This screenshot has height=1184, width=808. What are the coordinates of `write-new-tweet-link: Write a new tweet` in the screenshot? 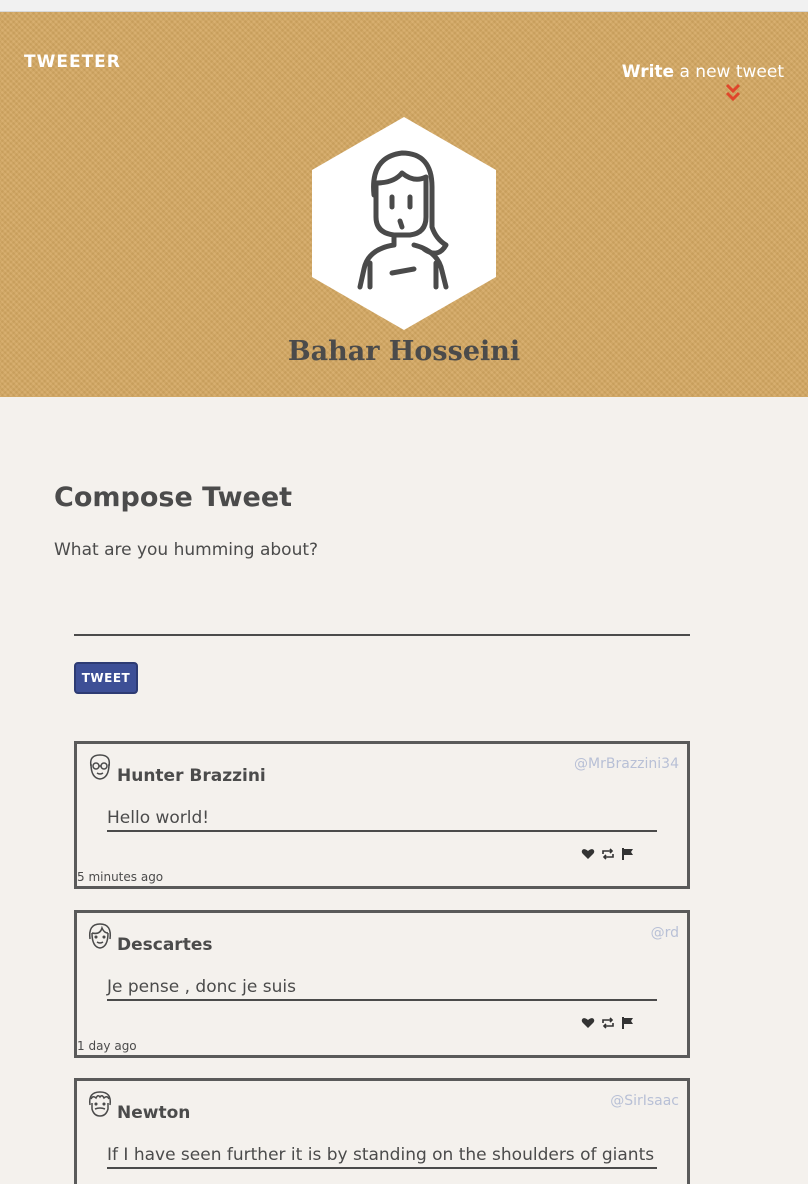 It's located at (703, 72).